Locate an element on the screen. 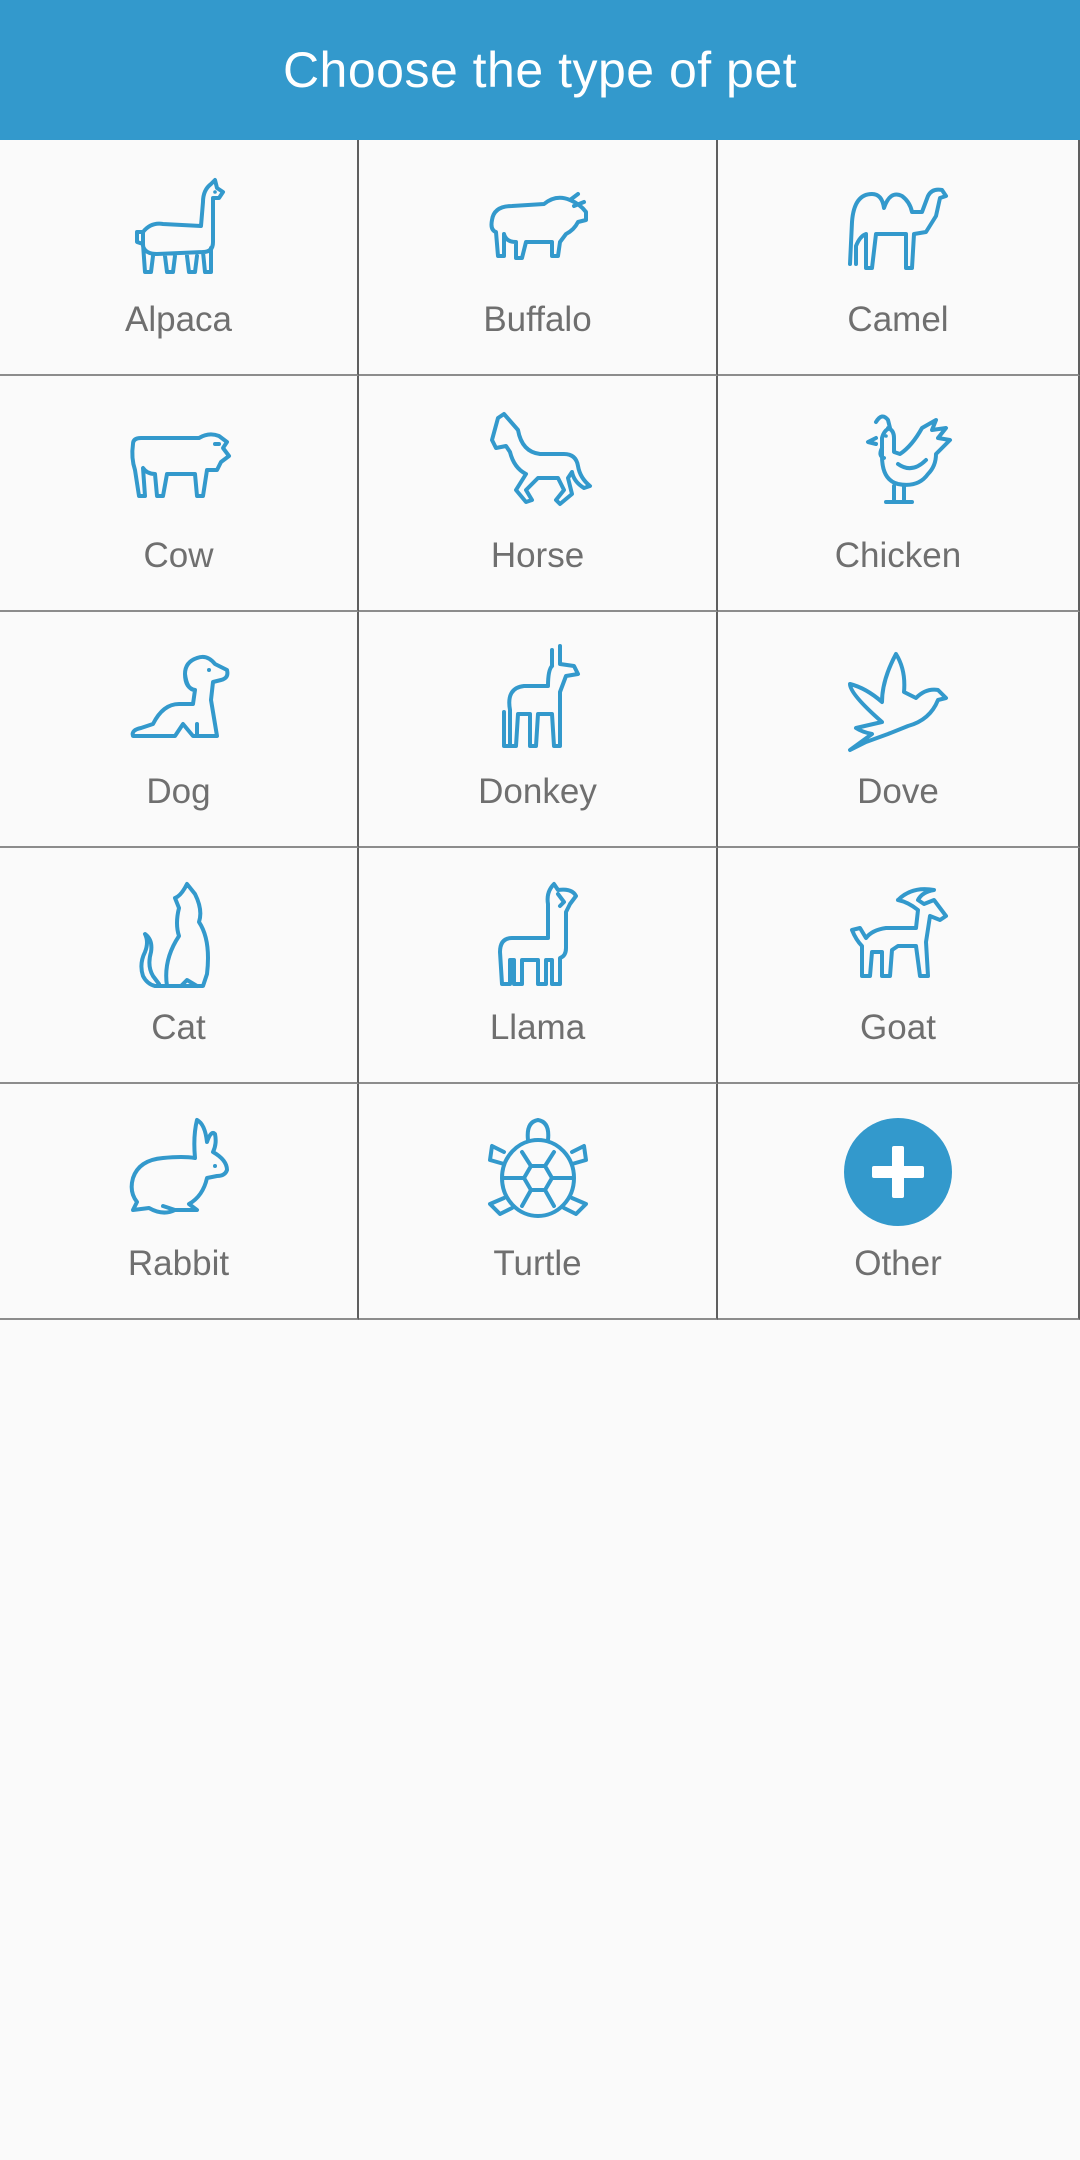  app-bar: Choose the type of pet is located at coordinates (540, 70).